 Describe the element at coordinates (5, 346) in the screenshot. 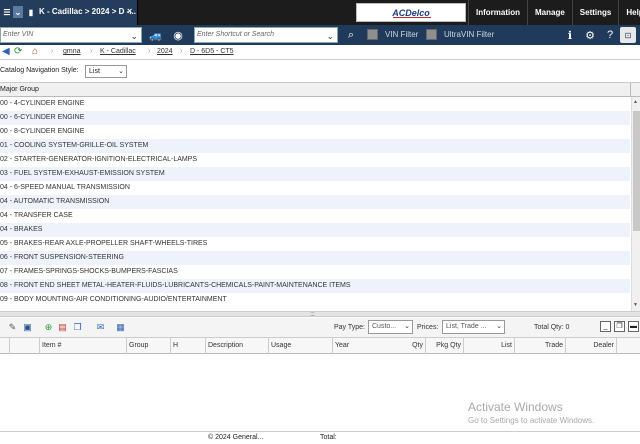

I see `column-select` at that location.